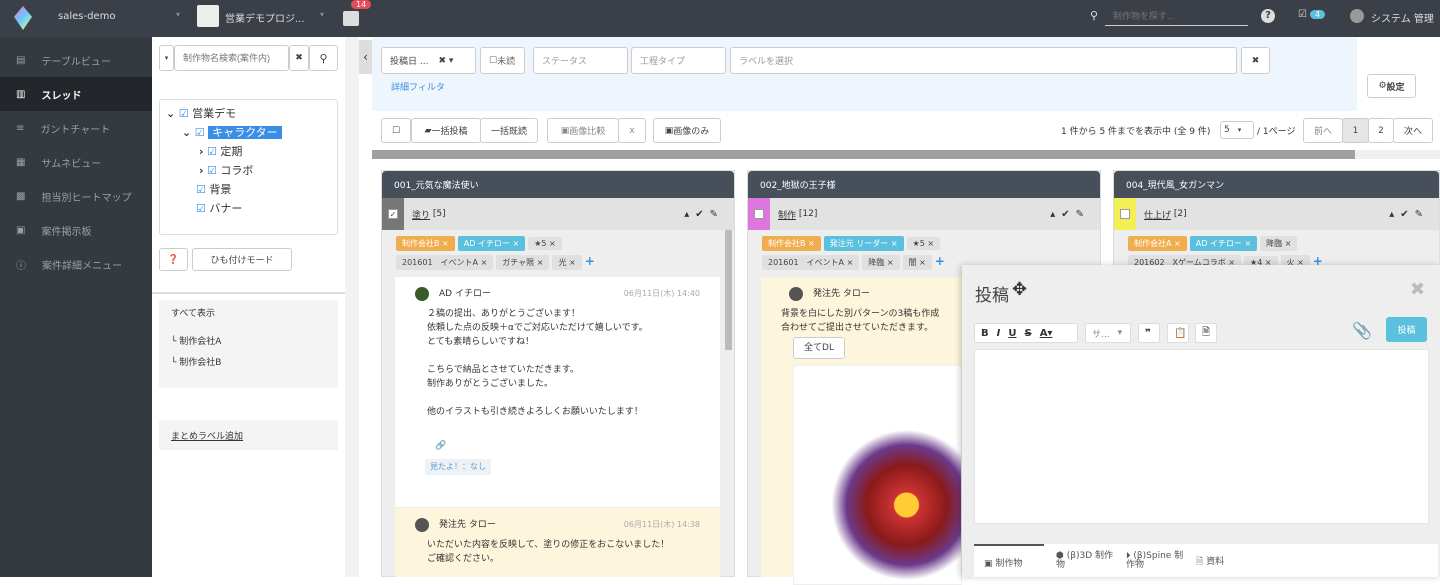  I want to click on paperclip-icon: 📎, so click(1362, 330).